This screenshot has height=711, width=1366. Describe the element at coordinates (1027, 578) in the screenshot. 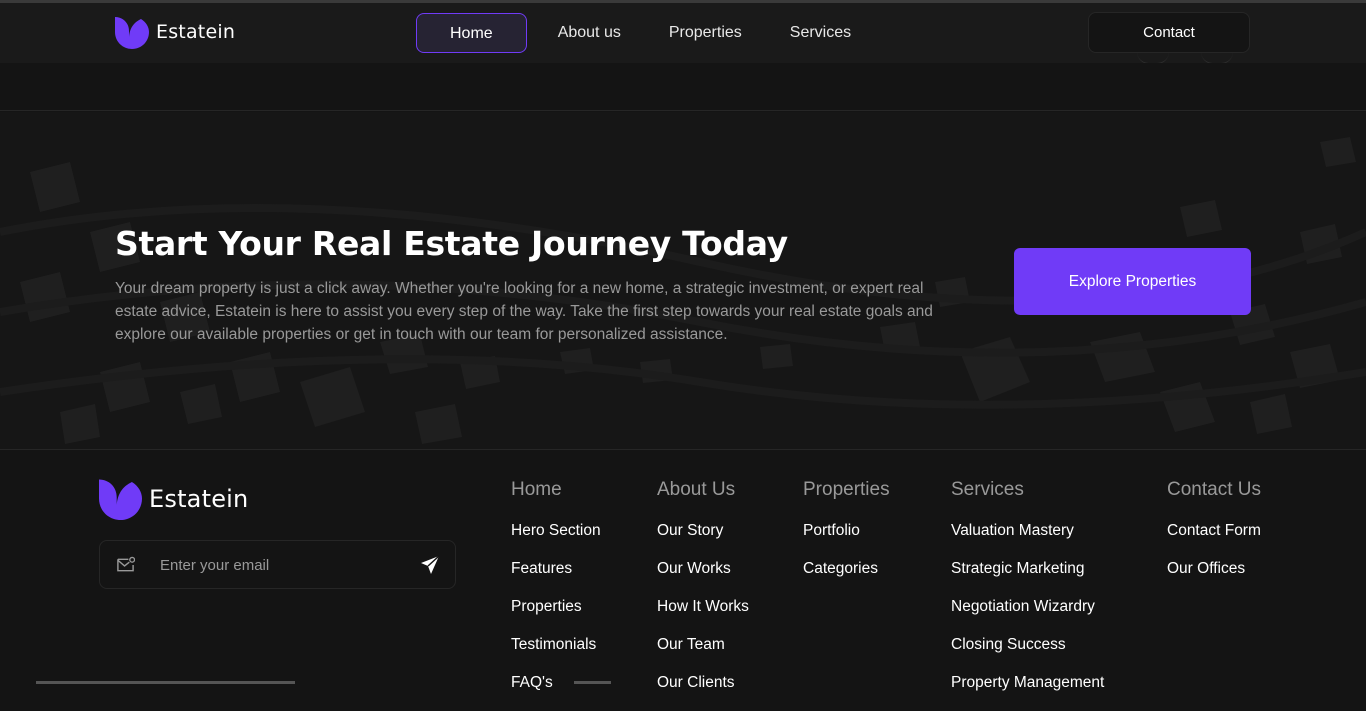

I see `footer-link: Strategic Marketing` at that location.